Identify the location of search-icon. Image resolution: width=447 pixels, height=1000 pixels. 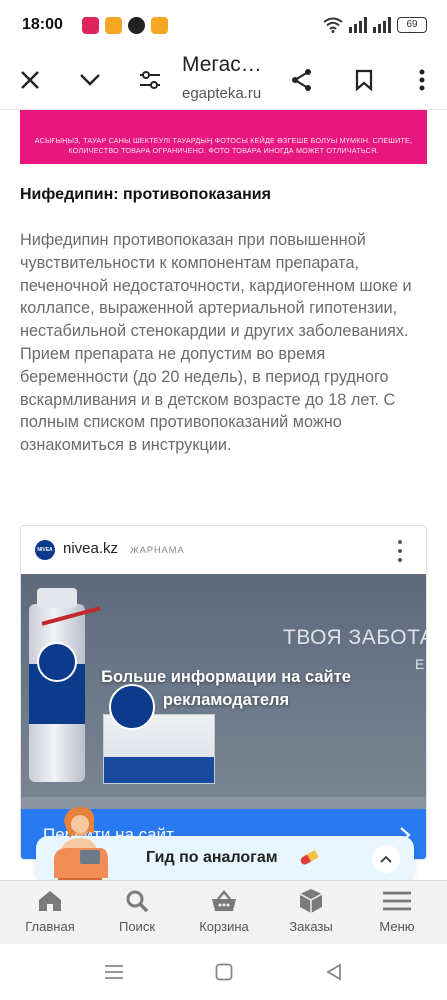
(137, 901).